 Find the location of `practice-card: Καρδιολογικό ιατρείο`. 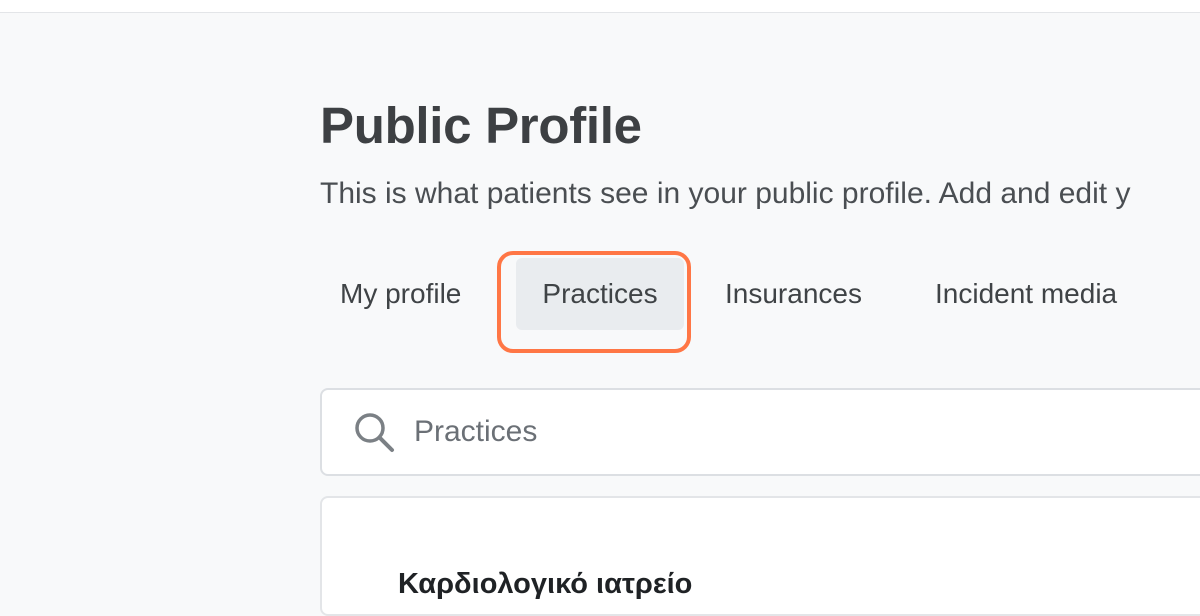

practice-card: Καρδιολογικό ιατρείο is located at coordinates (760, 556).